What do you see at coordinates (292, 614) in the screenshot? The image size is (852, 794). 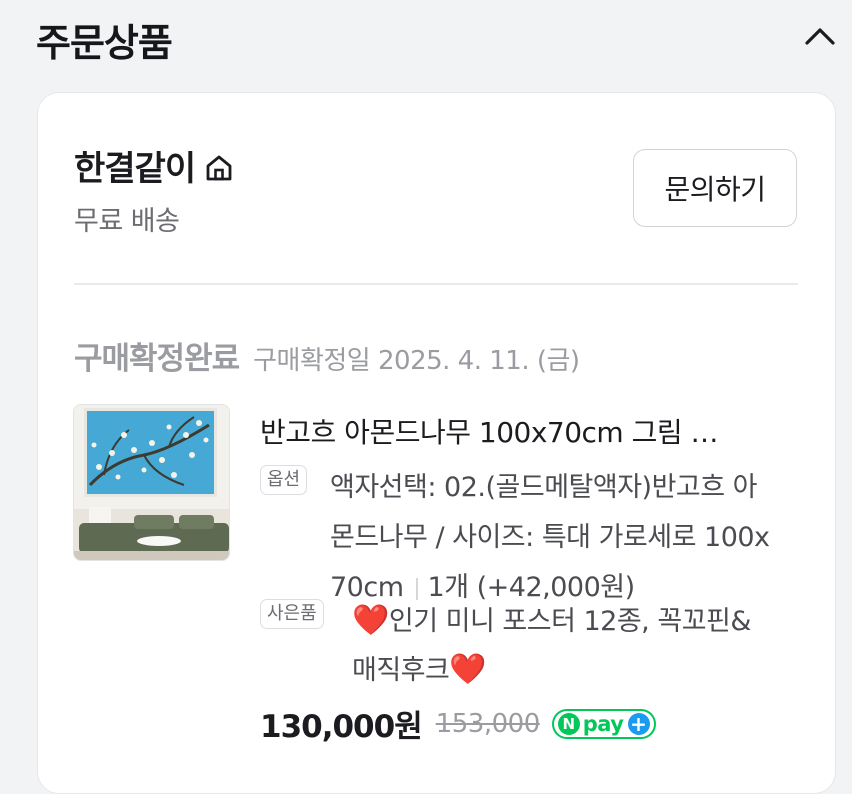 I see `gift-tag: 사은품` at bounding box center [292, 614].